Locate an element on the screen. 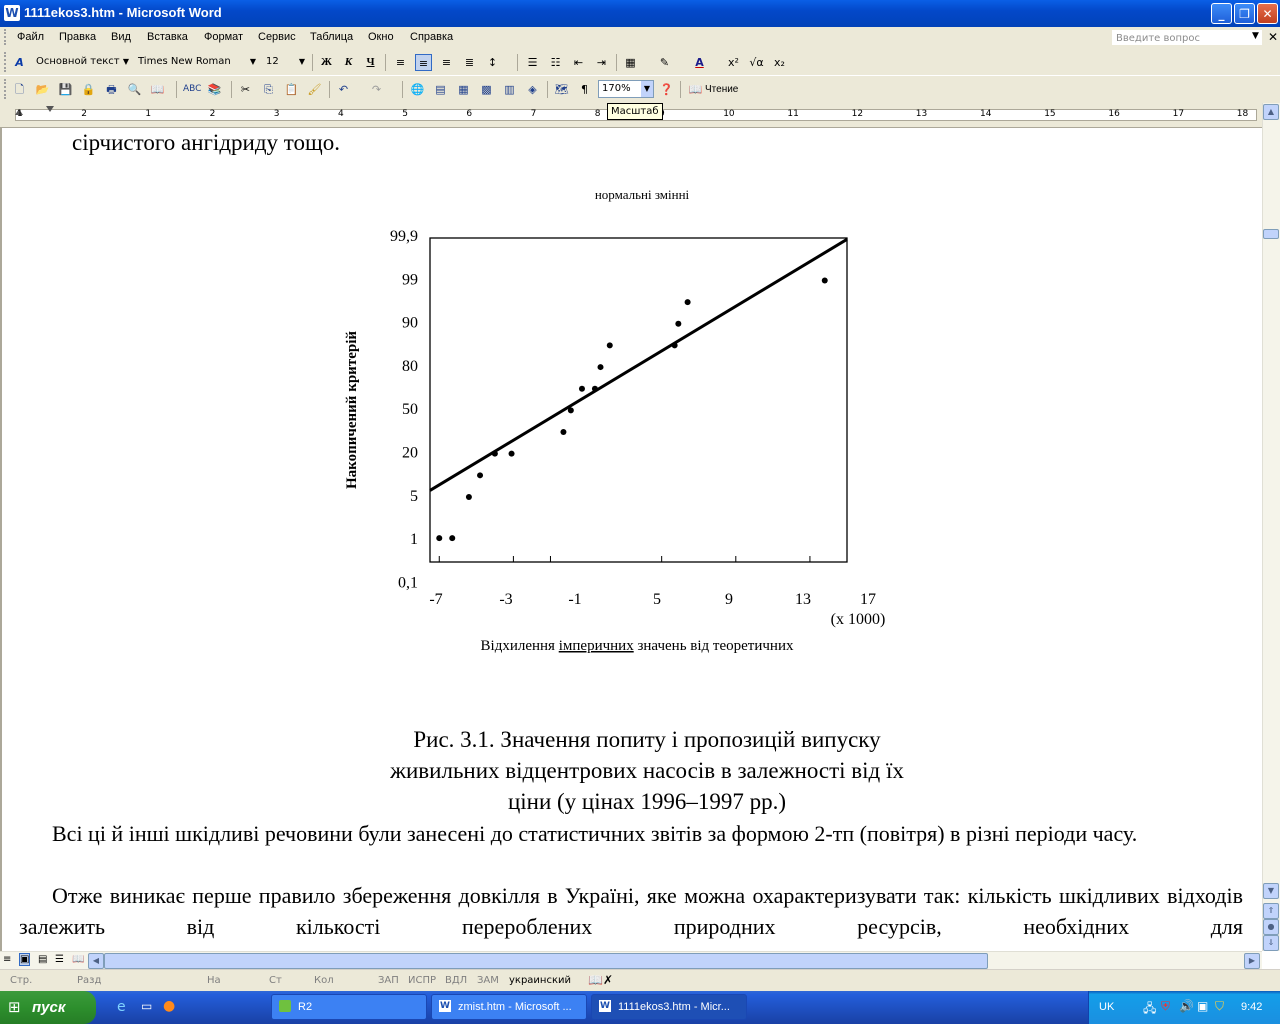 Image resolution: width=1280 pixels, height=1024 pixels. reading-label: Чтение is located at coordinates (721, 89).